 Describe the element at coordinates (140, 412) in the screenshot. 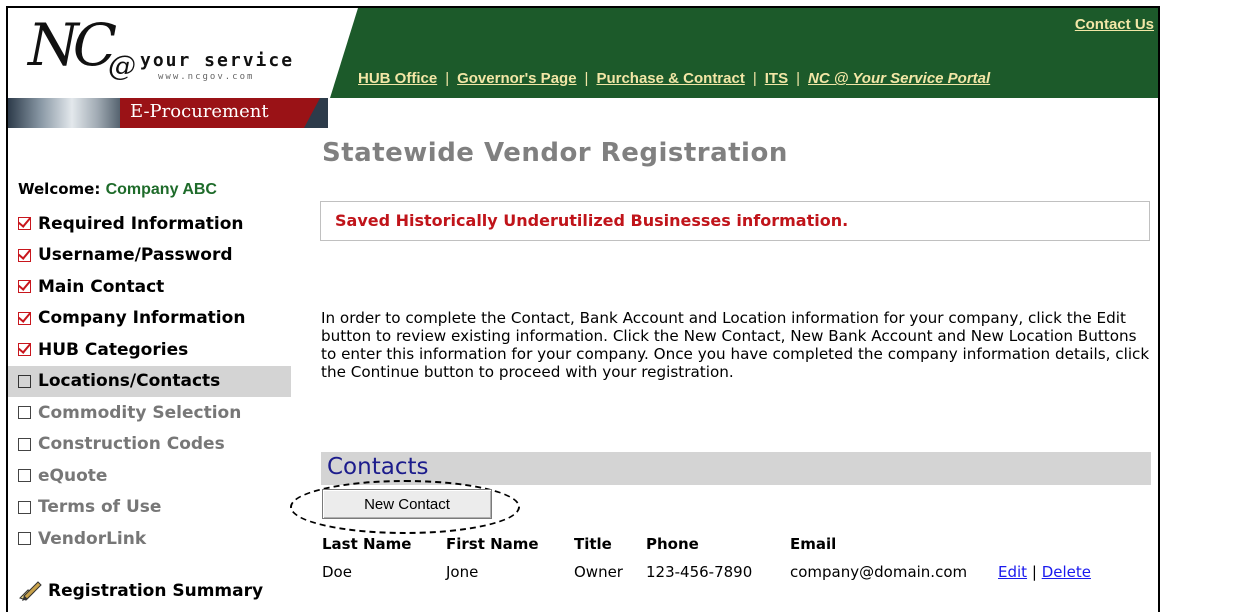

I see `sidebar-item-label: Commodity Selection` at that location.